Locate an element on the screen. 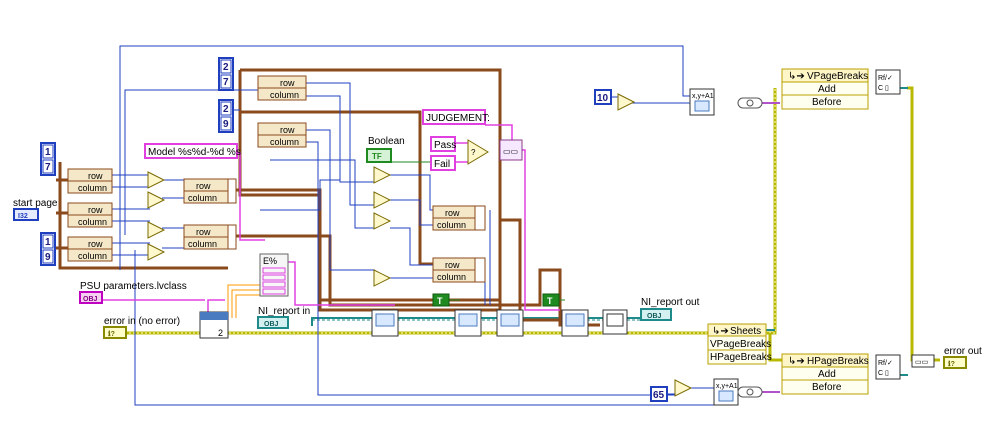  svg-text: C ▯ is located at coordinates (883, 88).